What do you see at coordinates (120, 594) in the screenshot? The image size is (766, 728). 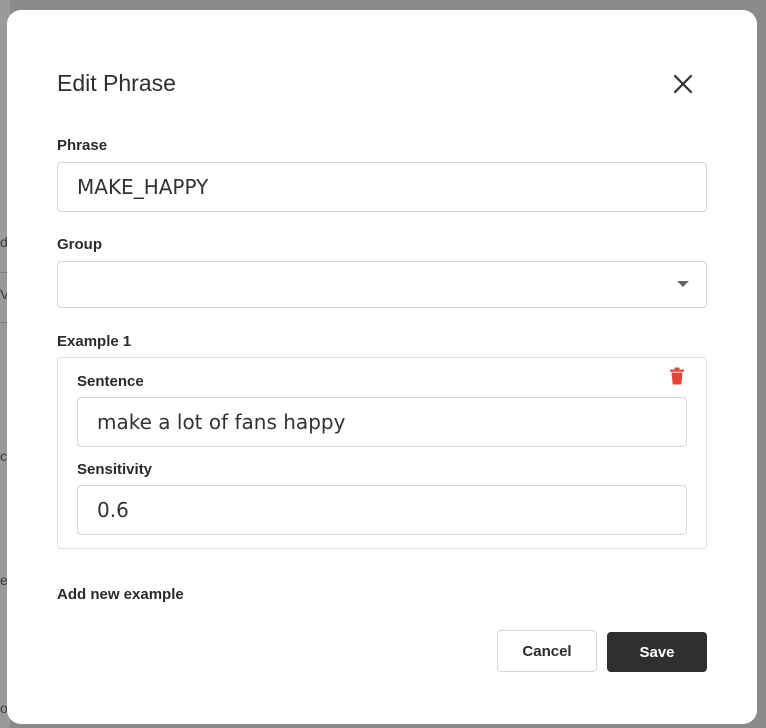 I see `add-new-example-link: Add new example` at bounding box center [120, 594].